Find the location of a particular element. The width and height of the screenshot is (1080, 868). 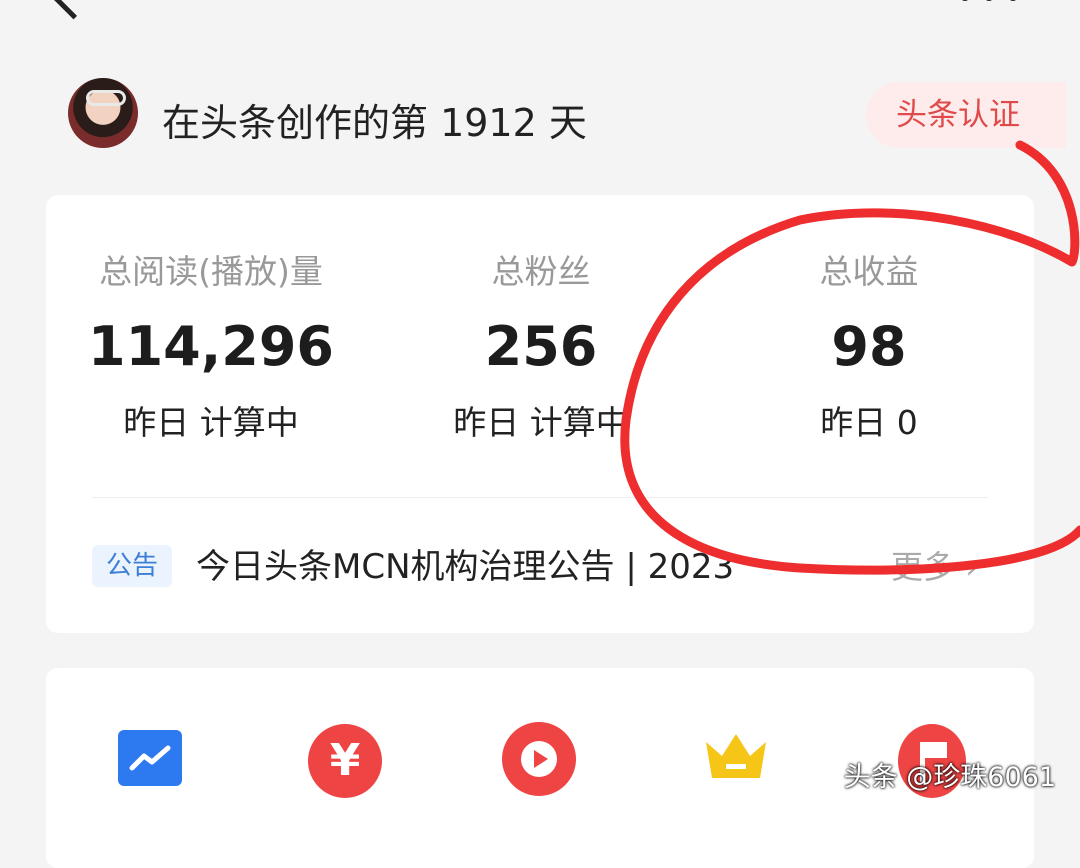

creation-days-text: 在头条创作的第 1912 天 is located at coordinates (374, 123).